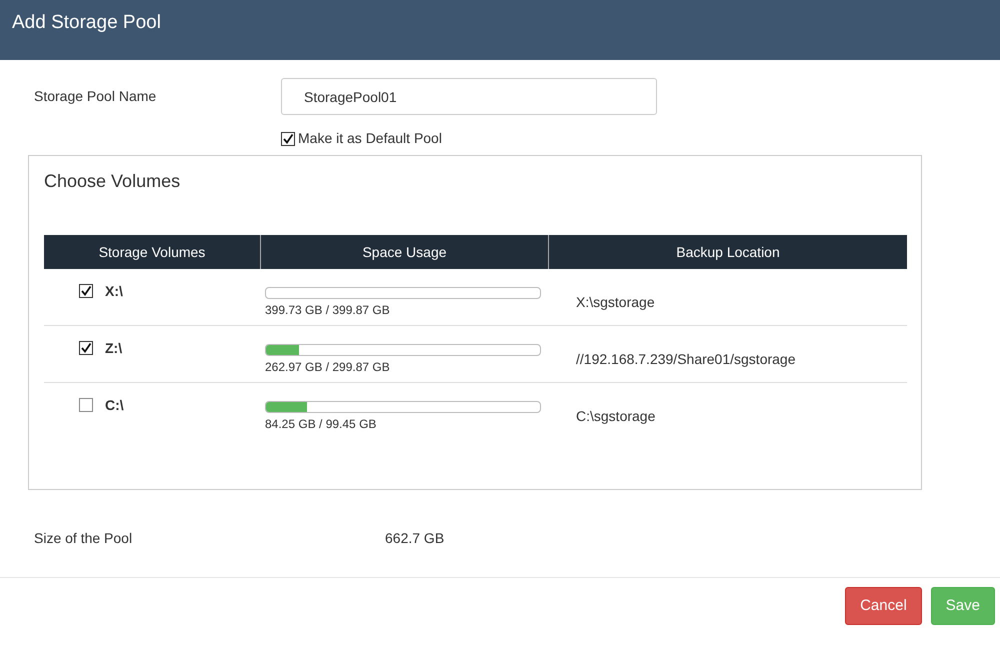 Image resolution: width=1000 pixels, height=648 pixels. What do you see at coordinates (113, 348) in the screenshot?
I see `volume-name: Z:\` at bounding box center [113, 348].